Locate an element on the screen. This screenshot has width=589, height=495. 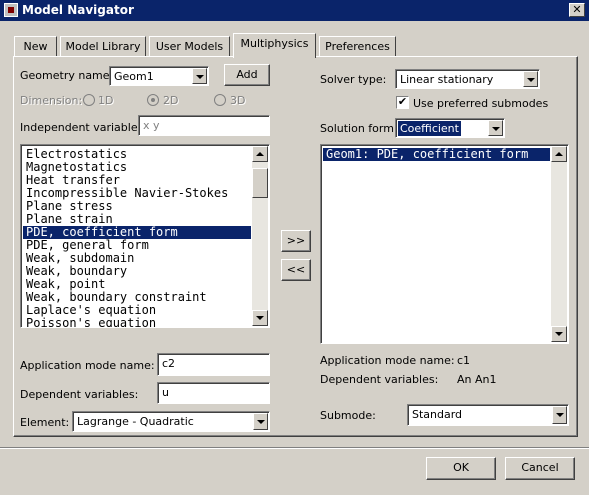
radio-1d-label: 1D is located at coordinates (106, 100).